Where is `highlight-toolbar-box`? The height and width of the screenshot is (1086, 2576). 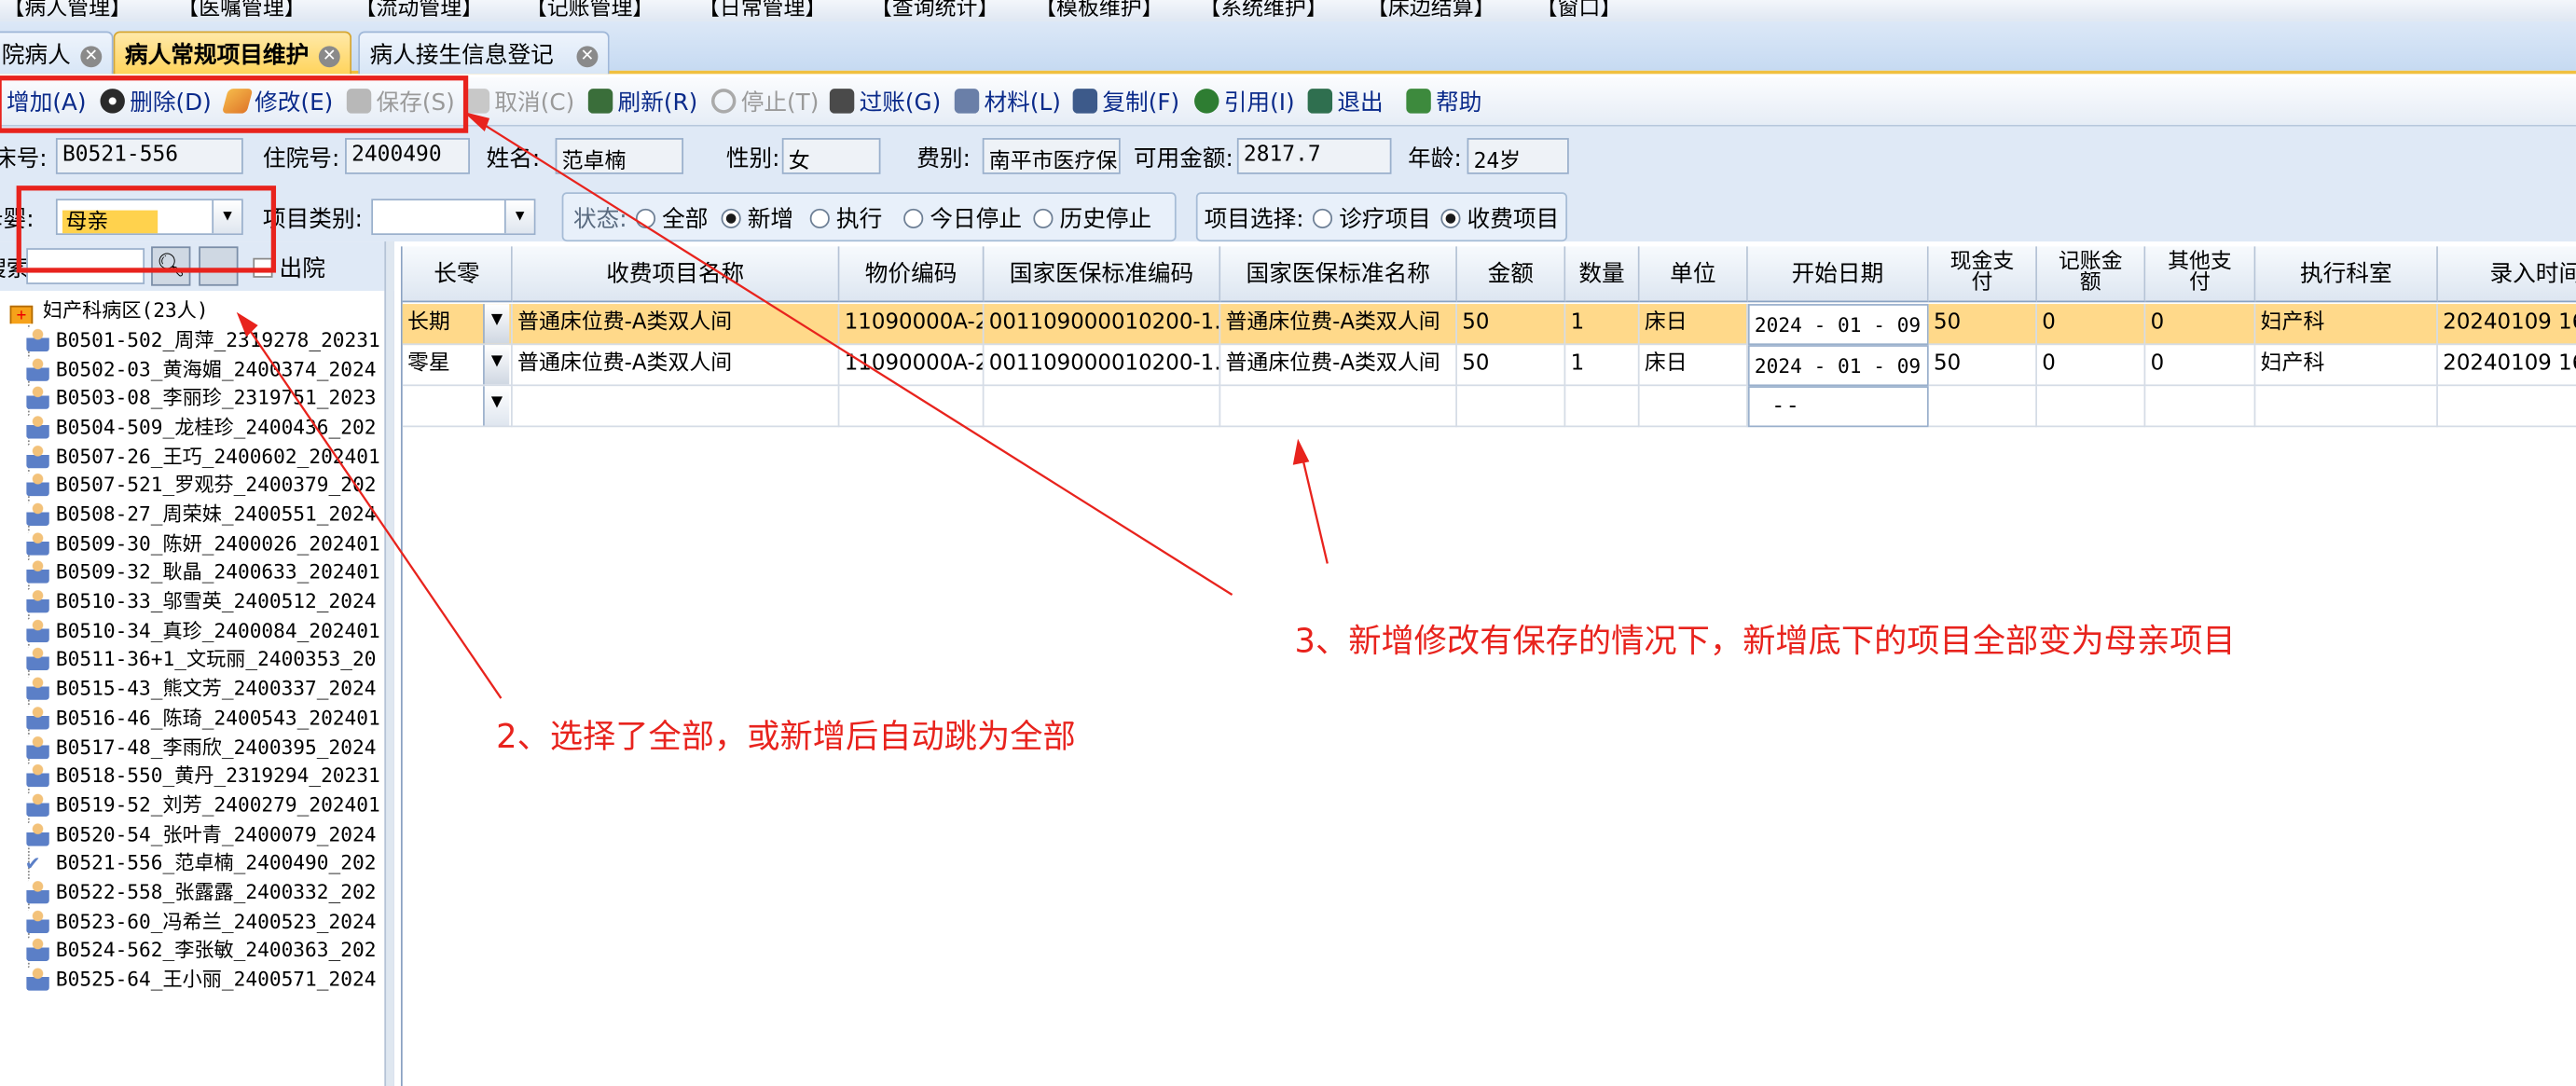 highlight-toolbar-box is located at coordinates (234, 104).